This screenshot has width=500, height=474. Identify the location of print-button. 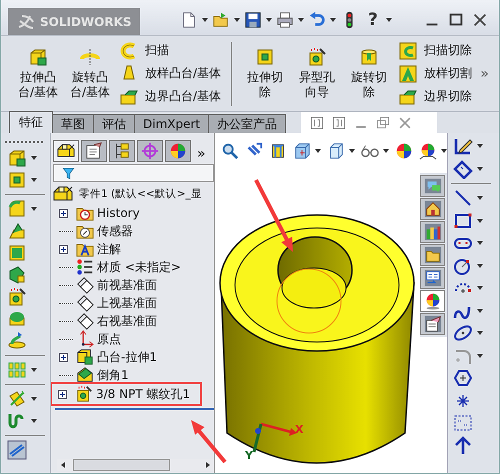
(290, 20).